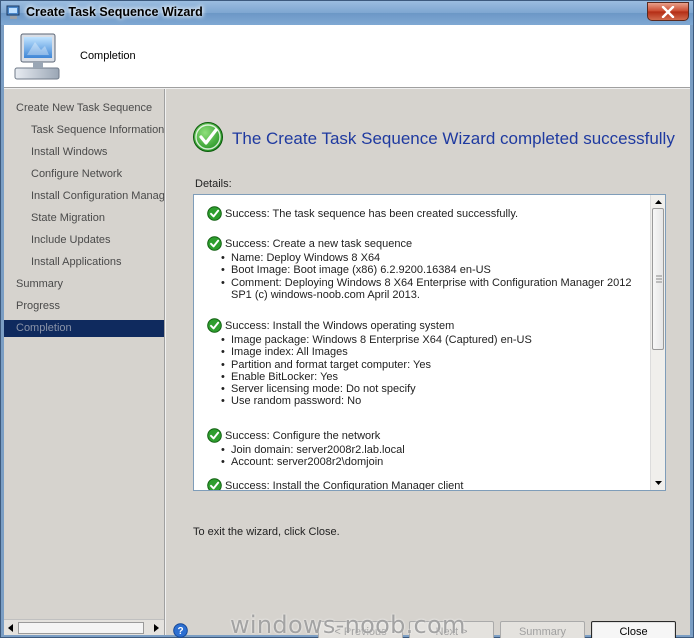  What do you see at coordinates (319, 244) in the screenshot?
I see `details-entry-title: Success: Create a new task sequence` at bounding box center [319, 244].